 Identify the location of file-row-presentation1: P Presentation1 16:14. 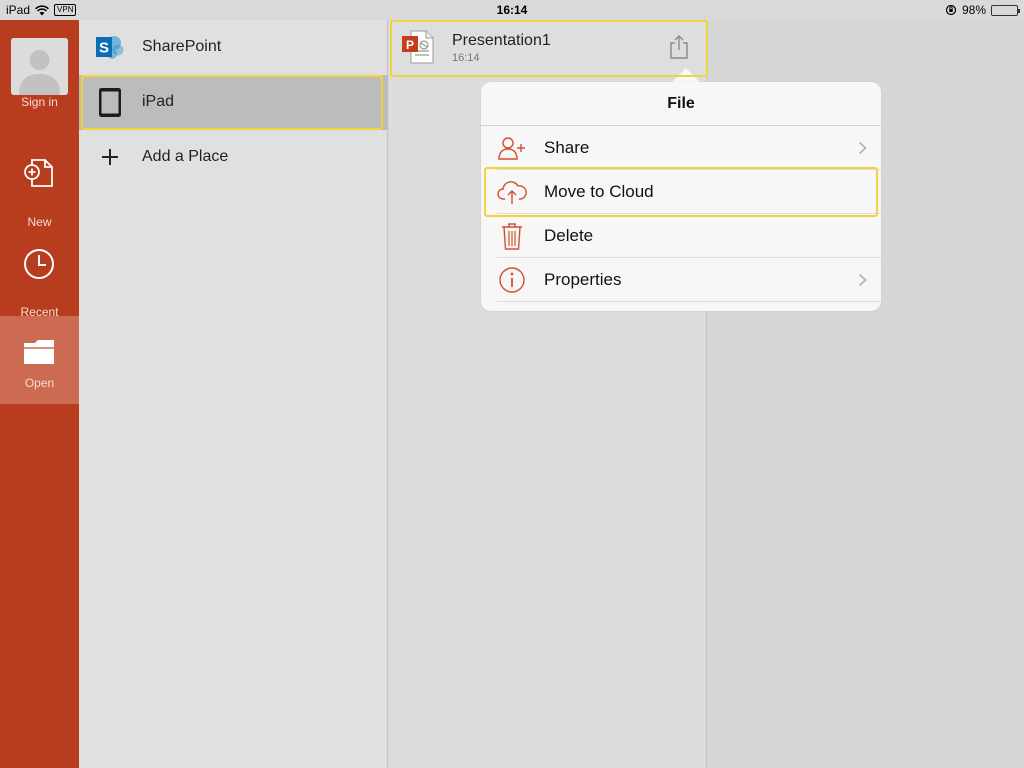
(548, 48).